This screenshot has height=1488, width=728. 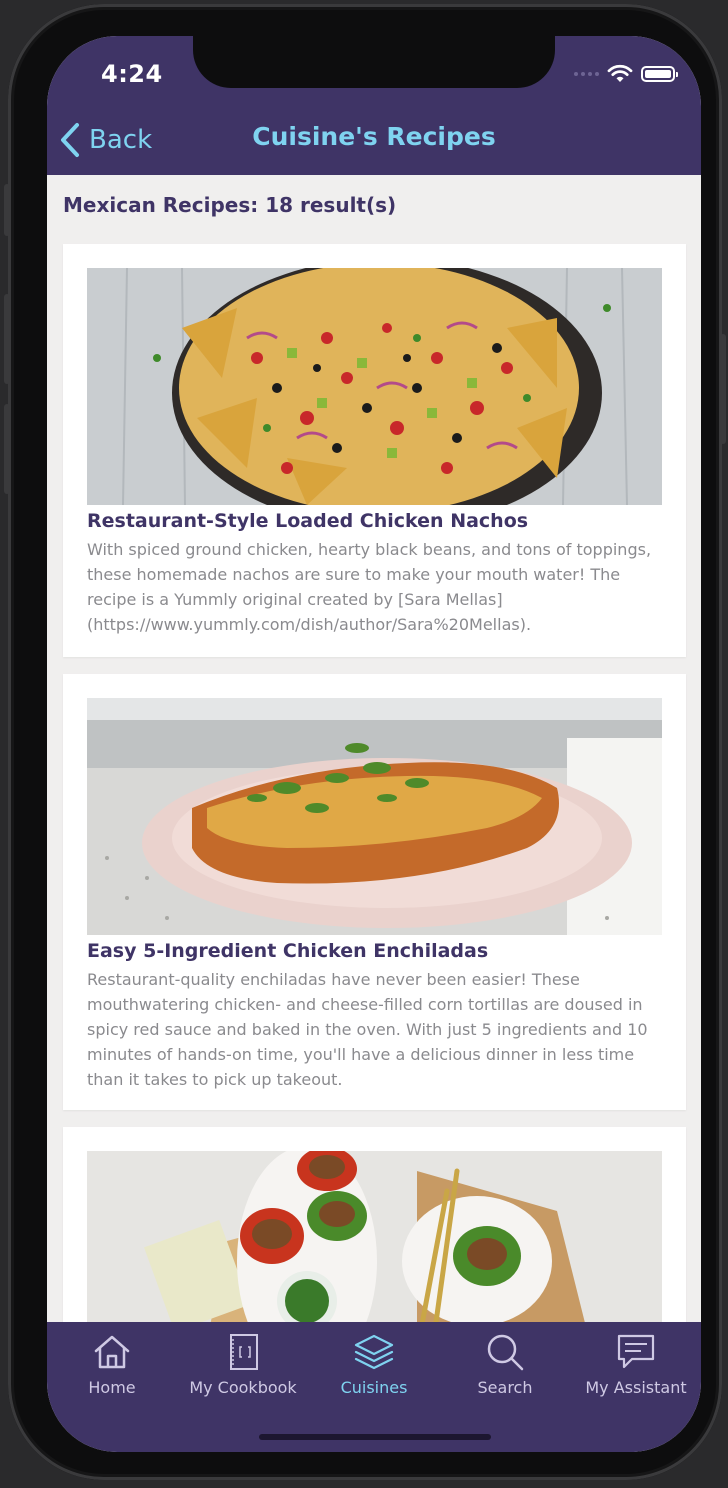 I want to click on tab-my-cookbook-label: My Cookbook, so click(x=243, y=1387).